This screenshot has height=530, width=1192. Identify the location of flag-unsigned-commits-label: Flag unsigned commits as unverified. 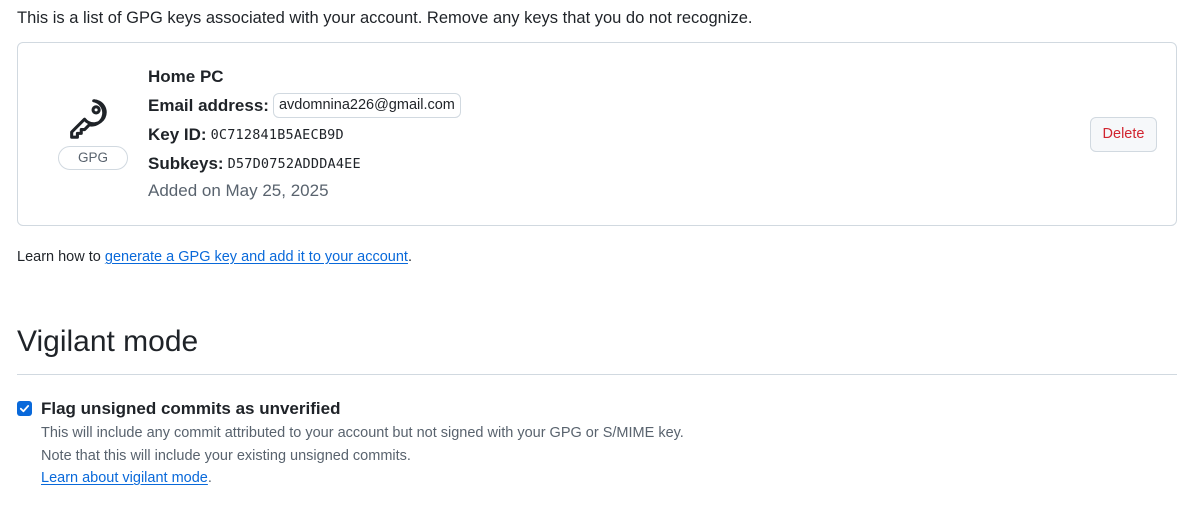
(190, 409).